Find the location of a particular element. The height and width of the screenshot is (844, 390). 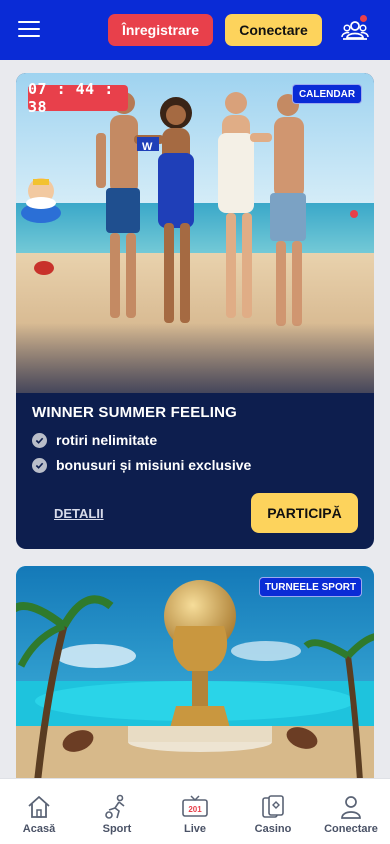

nav-item-casino: Casino is located at coordinates (273, 811).